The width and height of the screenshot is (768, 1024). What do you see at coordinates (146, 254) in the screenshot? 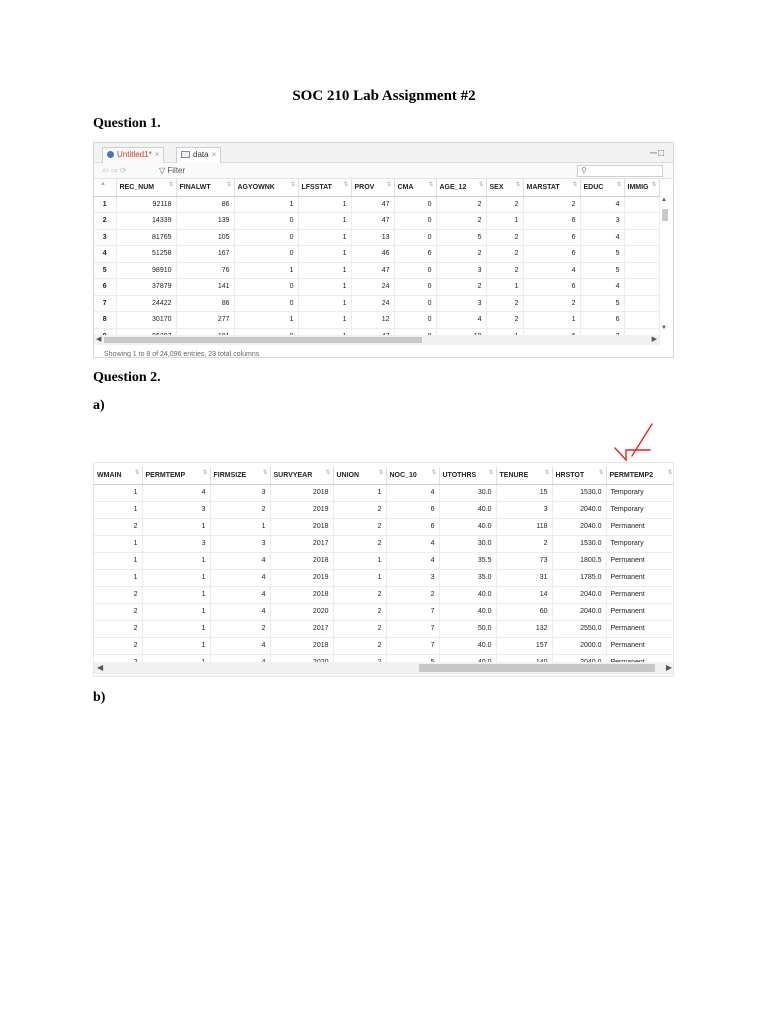
I see `table-cell: 51258` at bounding box center [146, 254].